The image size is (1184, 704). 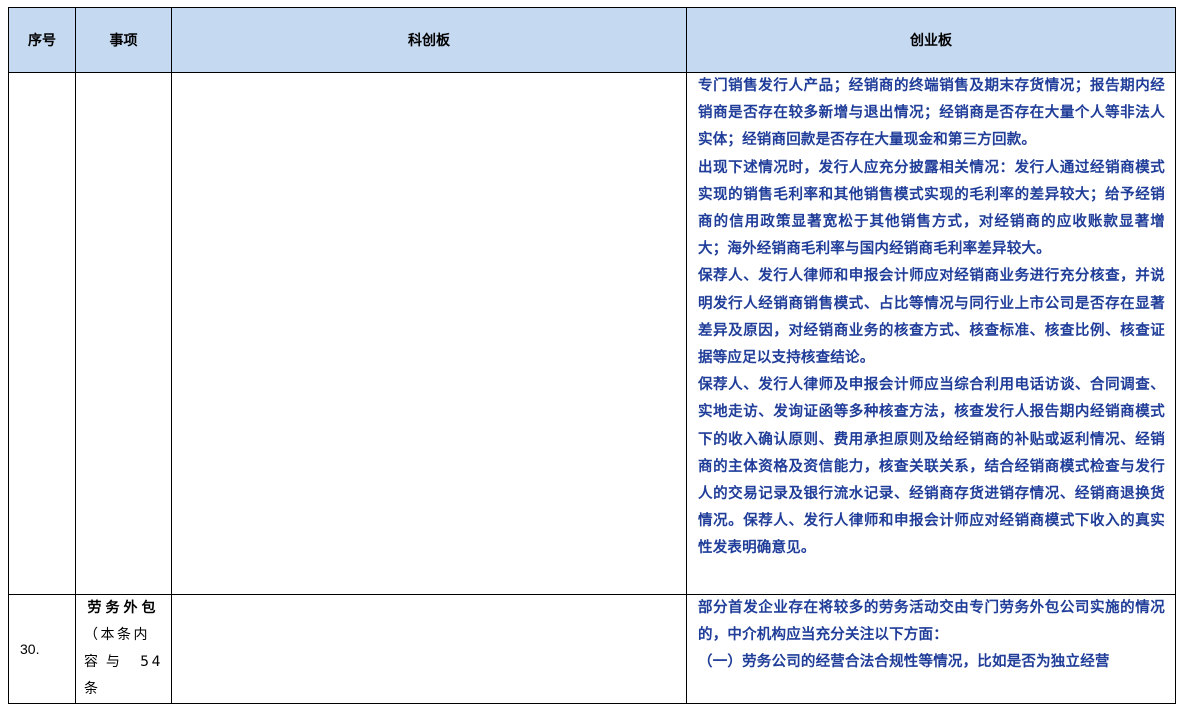 I want to click on chuangye-paragraph: （一）劳务公司的经营合法合规性等情况，比如是否为独立经营, so click(x=904, y=662).